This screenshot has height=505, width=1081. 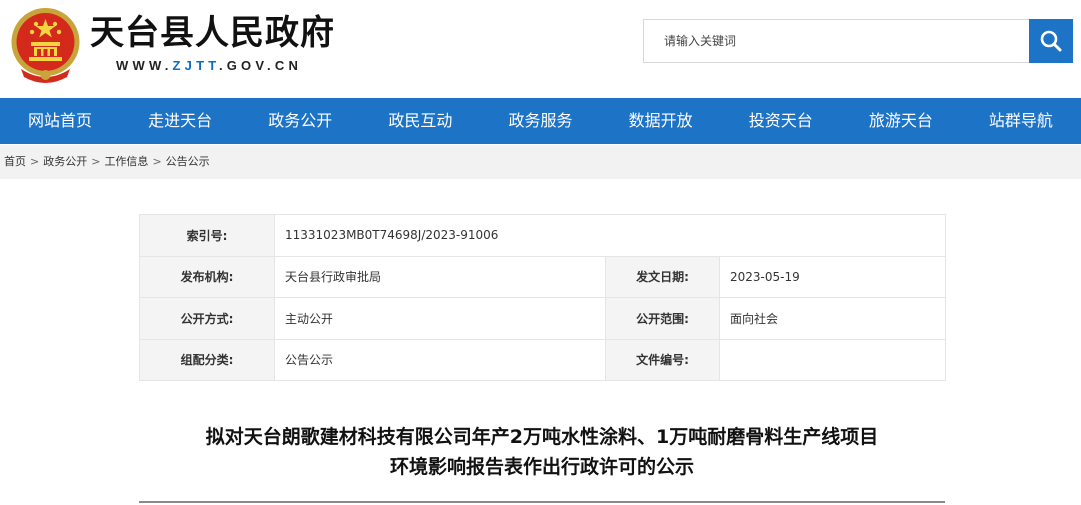 I want to click on breadcrumb: 首页 > 政务公开 > 工作信息 > 公告公示, so click(x=540, y=162).